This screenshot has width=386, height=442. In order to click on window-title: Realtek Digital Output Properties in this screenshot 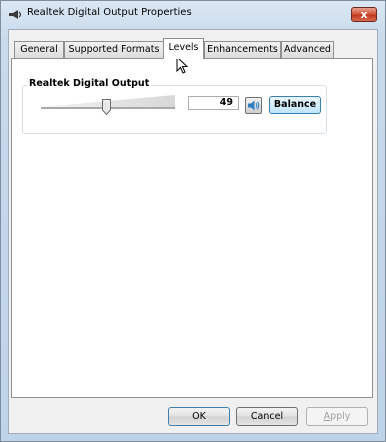, I will do `click(109, 12)`.